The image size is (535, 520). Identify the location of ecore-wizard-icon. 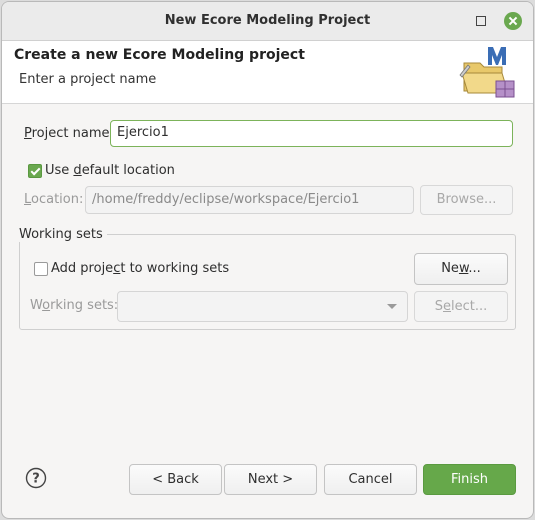
(487, 72).